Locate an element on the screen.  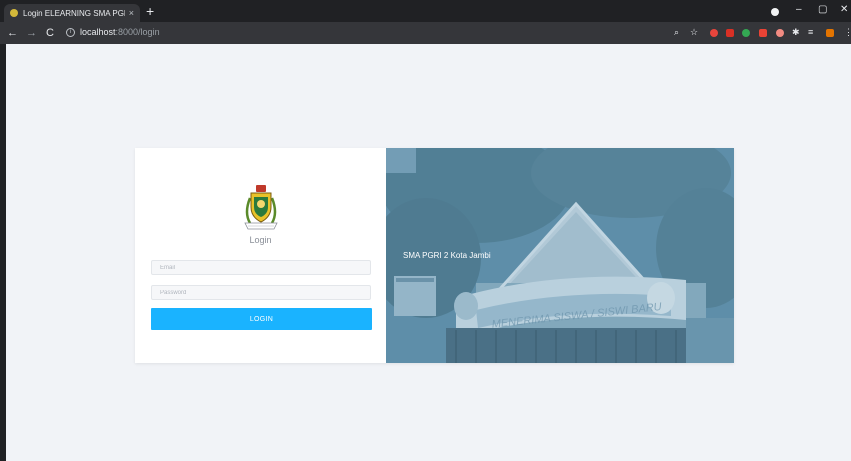
profile-icon is located at coordinates (775, 12).